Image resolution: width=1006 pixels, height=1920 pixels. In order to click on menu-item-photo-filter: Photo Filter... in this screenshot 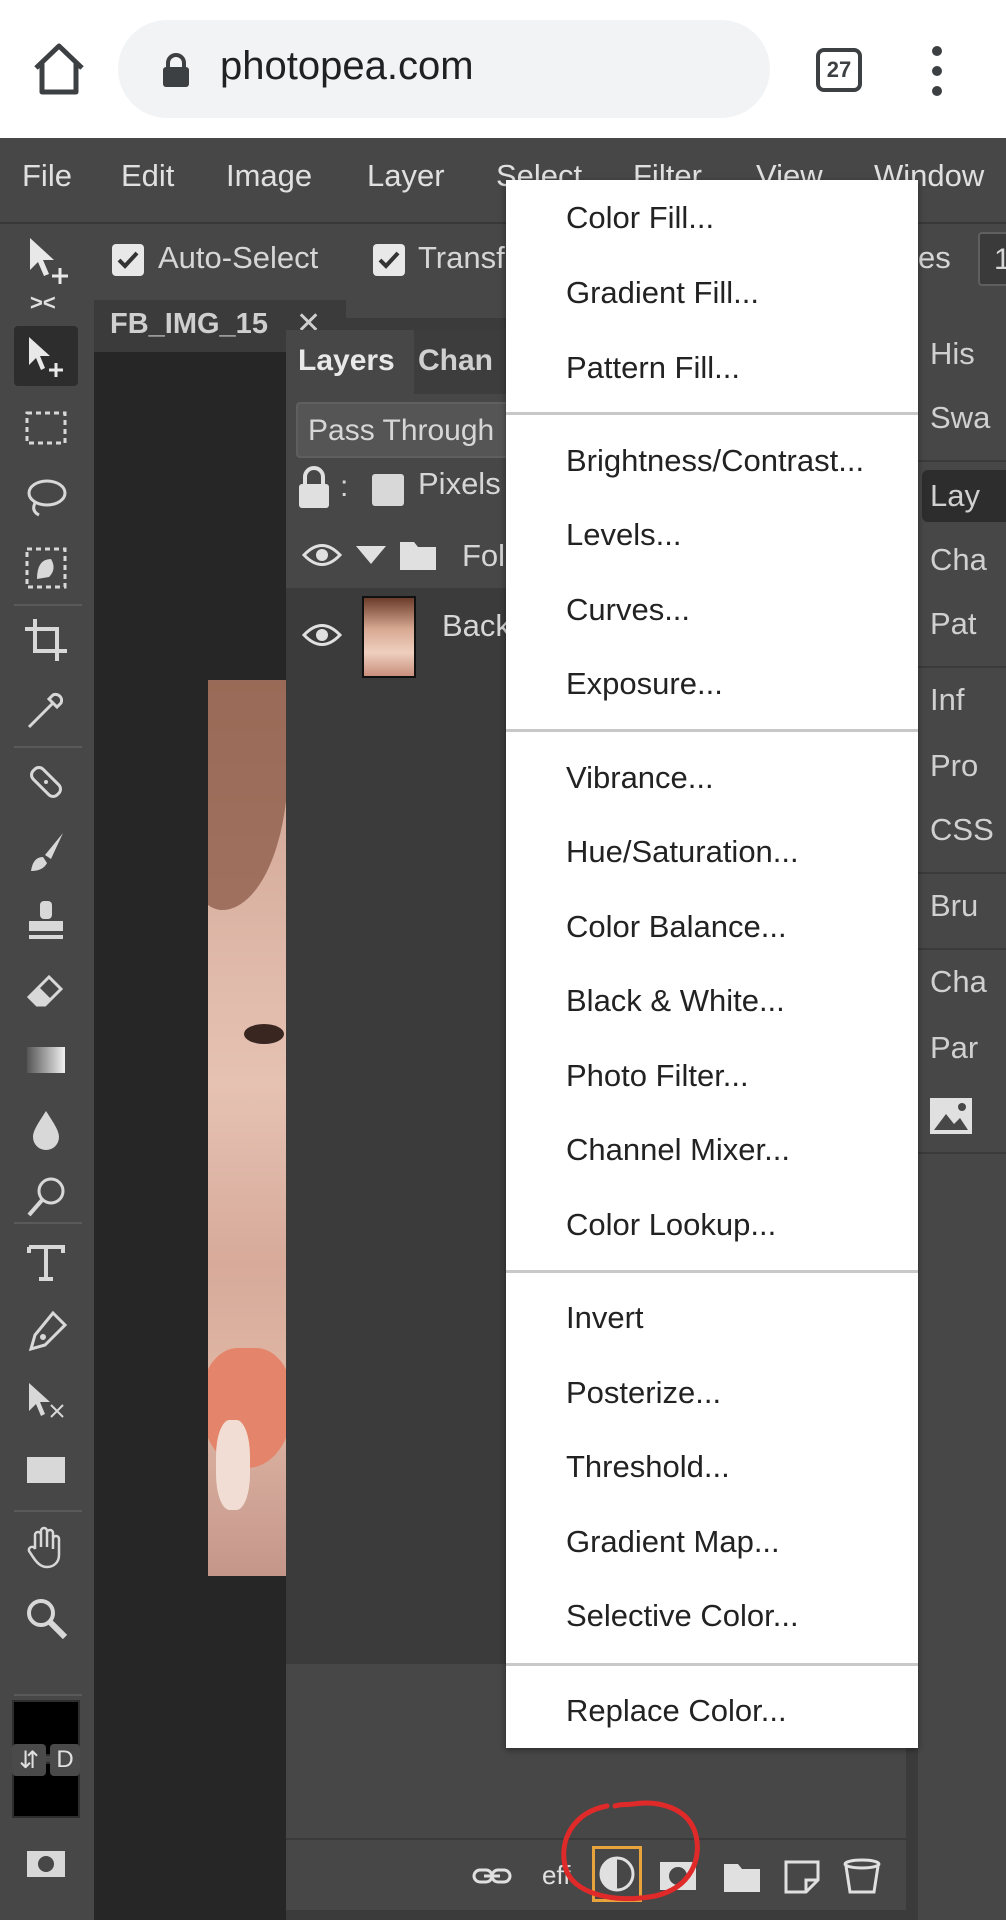, I will do `click(657, 1076)`.